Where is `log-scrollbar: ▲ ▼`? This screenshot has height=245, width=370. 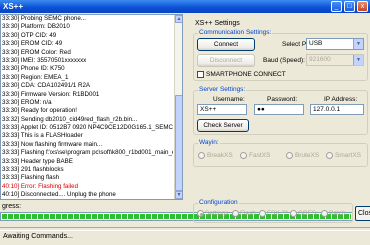
log-scrollbar: ▲ ▼ is located at coordinates (178, 107).